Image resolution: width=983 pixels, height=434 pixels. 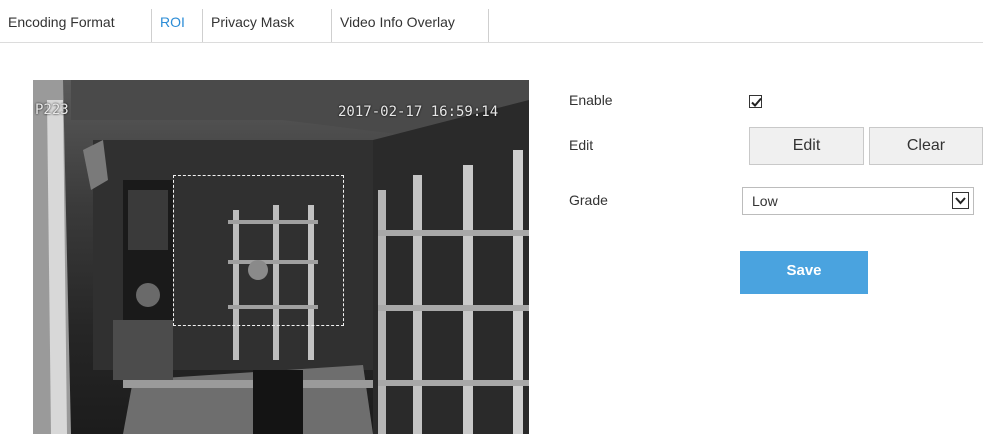 What do you see at coordinates (410, 25) in the screenshot?
I see `tab-video-info-overlay: Video Info Overlay` at bounding box center [410, 25].